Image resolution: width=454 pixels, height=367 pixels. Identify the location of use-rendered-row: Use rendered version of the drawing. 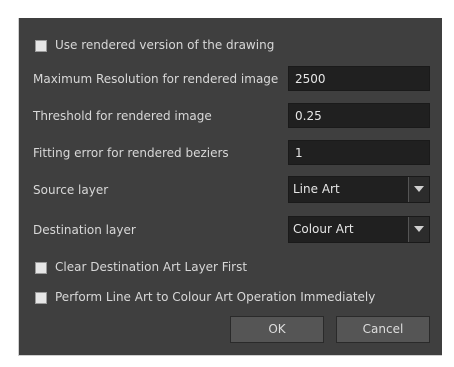
(230, 48).